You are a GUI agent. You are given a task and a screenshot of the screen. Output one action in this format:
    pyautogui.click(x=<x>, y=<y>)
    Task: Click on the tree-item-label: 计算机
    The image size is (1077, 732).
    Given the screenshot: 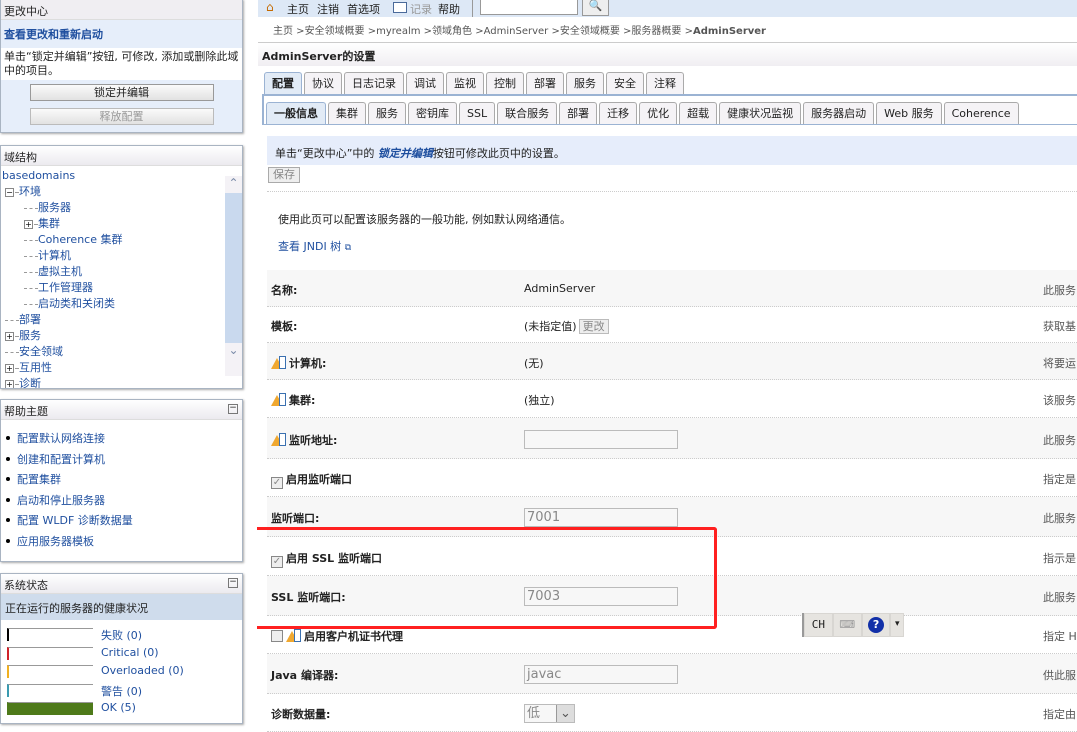 What is the action you would take?
    pyautogui.click(x=54, y=255)
    